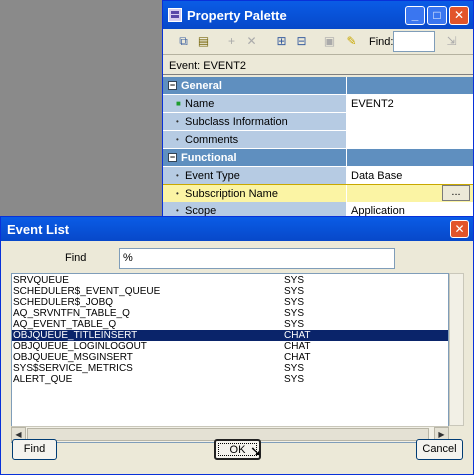  Describe the element at coordinates (459, 15) in the screenshot. I see `close-button: ✕` at that location.